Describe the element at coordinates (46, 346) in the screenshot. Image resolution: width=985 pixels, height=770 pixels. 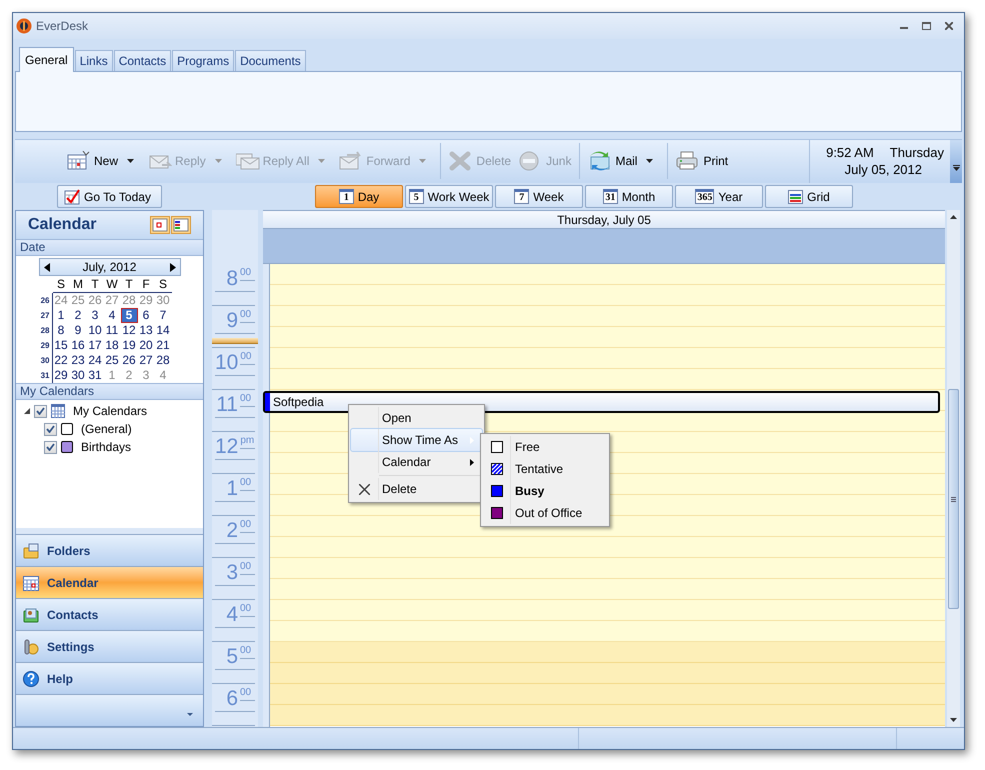
I see `week-number: 29` at that location.